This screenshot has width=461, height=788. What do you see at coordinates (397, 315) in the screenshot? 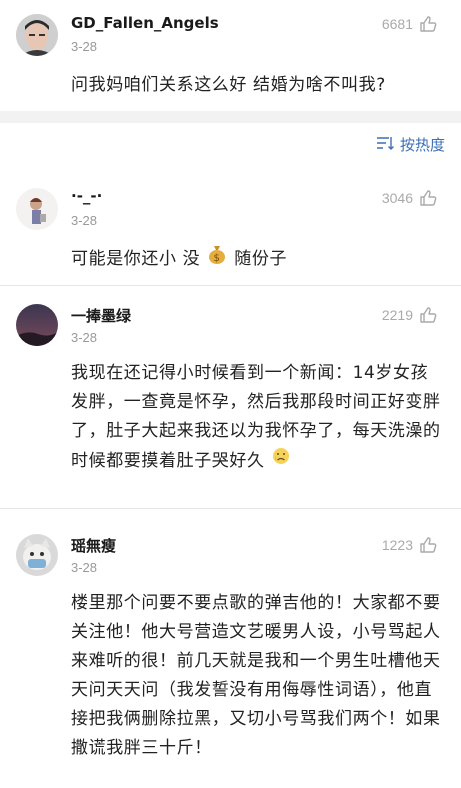
I see `like-count: 2219` at bounding box center [397, 315].